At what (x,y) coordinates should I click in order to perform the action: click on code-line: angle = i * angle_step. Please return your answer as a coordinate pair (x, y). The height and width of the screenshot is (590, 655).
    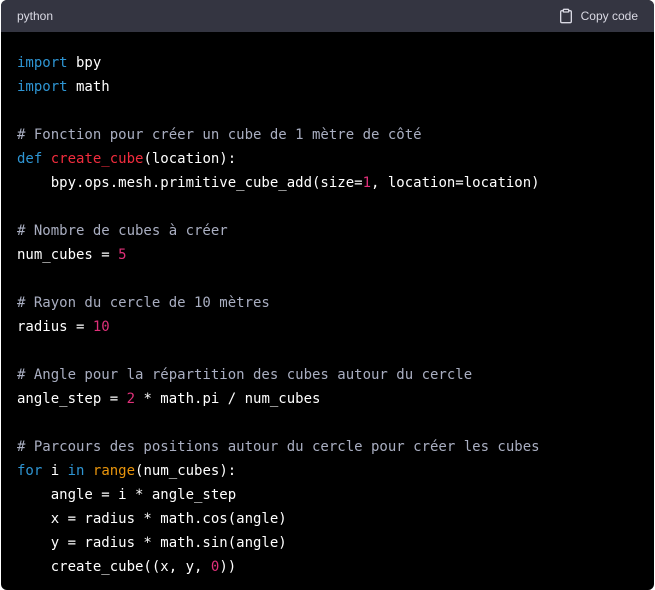
    Looking at the image, I should click on (327, 495).